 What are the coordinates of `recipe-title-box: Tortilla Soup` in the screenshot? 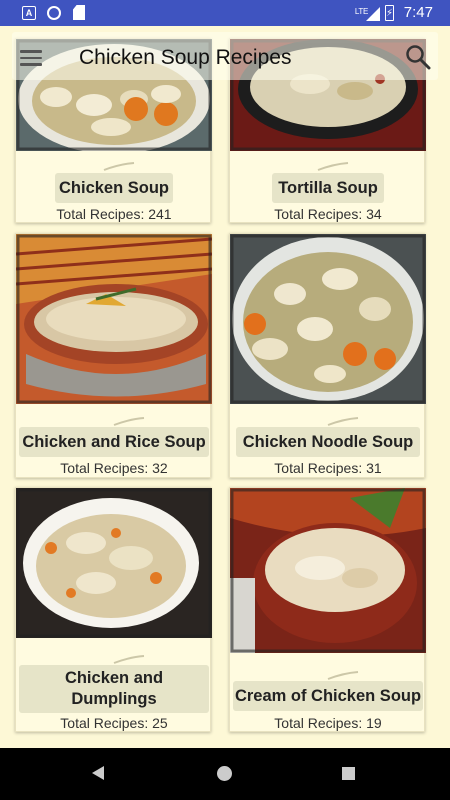 It's located at (328, 188).